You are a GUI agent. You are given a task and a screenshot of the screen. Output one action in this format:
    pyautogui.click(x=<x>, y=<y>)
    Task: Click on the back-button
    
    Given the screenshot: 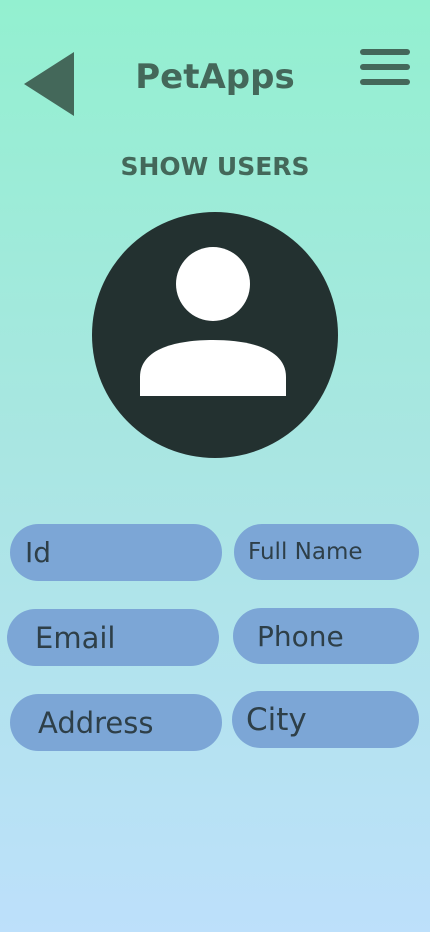 What is the action you would take?
    pyautogui.click(x=50, y=84)
    